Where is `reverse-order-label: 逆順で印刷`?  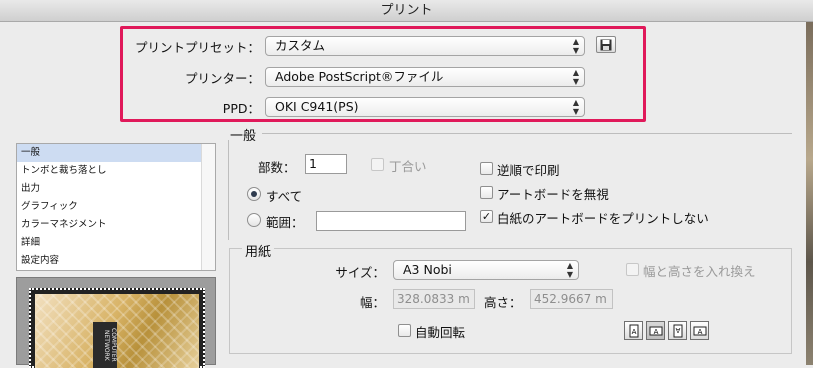 reverse-order-label: 逆順で印刷 is located at coordinates (528, 170).